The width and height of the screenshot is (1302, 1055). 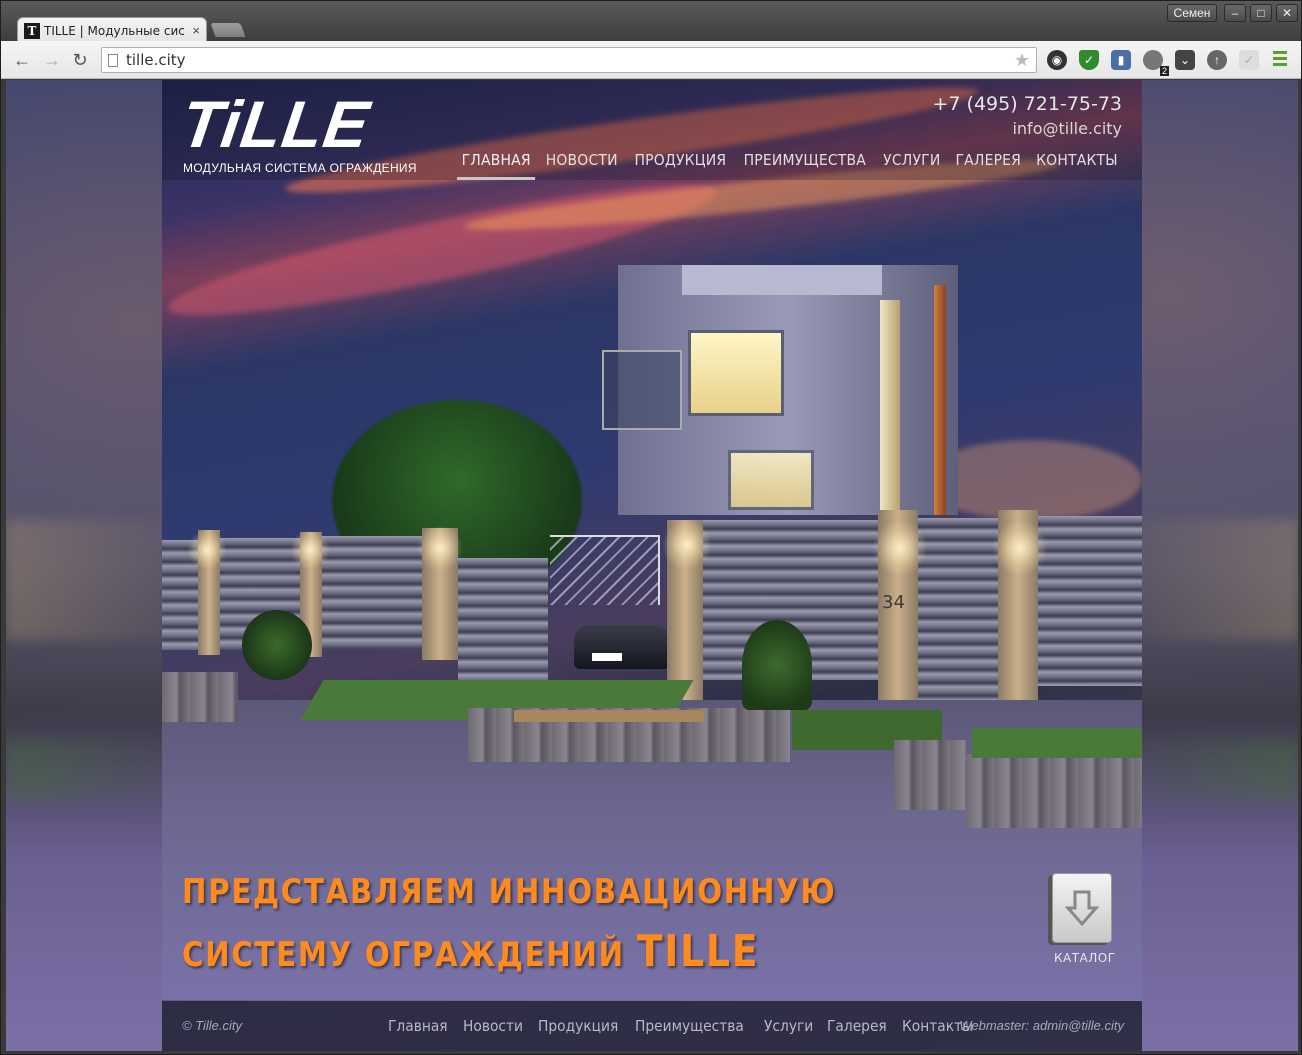 I want to click on title-bar: T TILLE | Модульные сис × Семен – □ ✕, so click(x=651, y=22).